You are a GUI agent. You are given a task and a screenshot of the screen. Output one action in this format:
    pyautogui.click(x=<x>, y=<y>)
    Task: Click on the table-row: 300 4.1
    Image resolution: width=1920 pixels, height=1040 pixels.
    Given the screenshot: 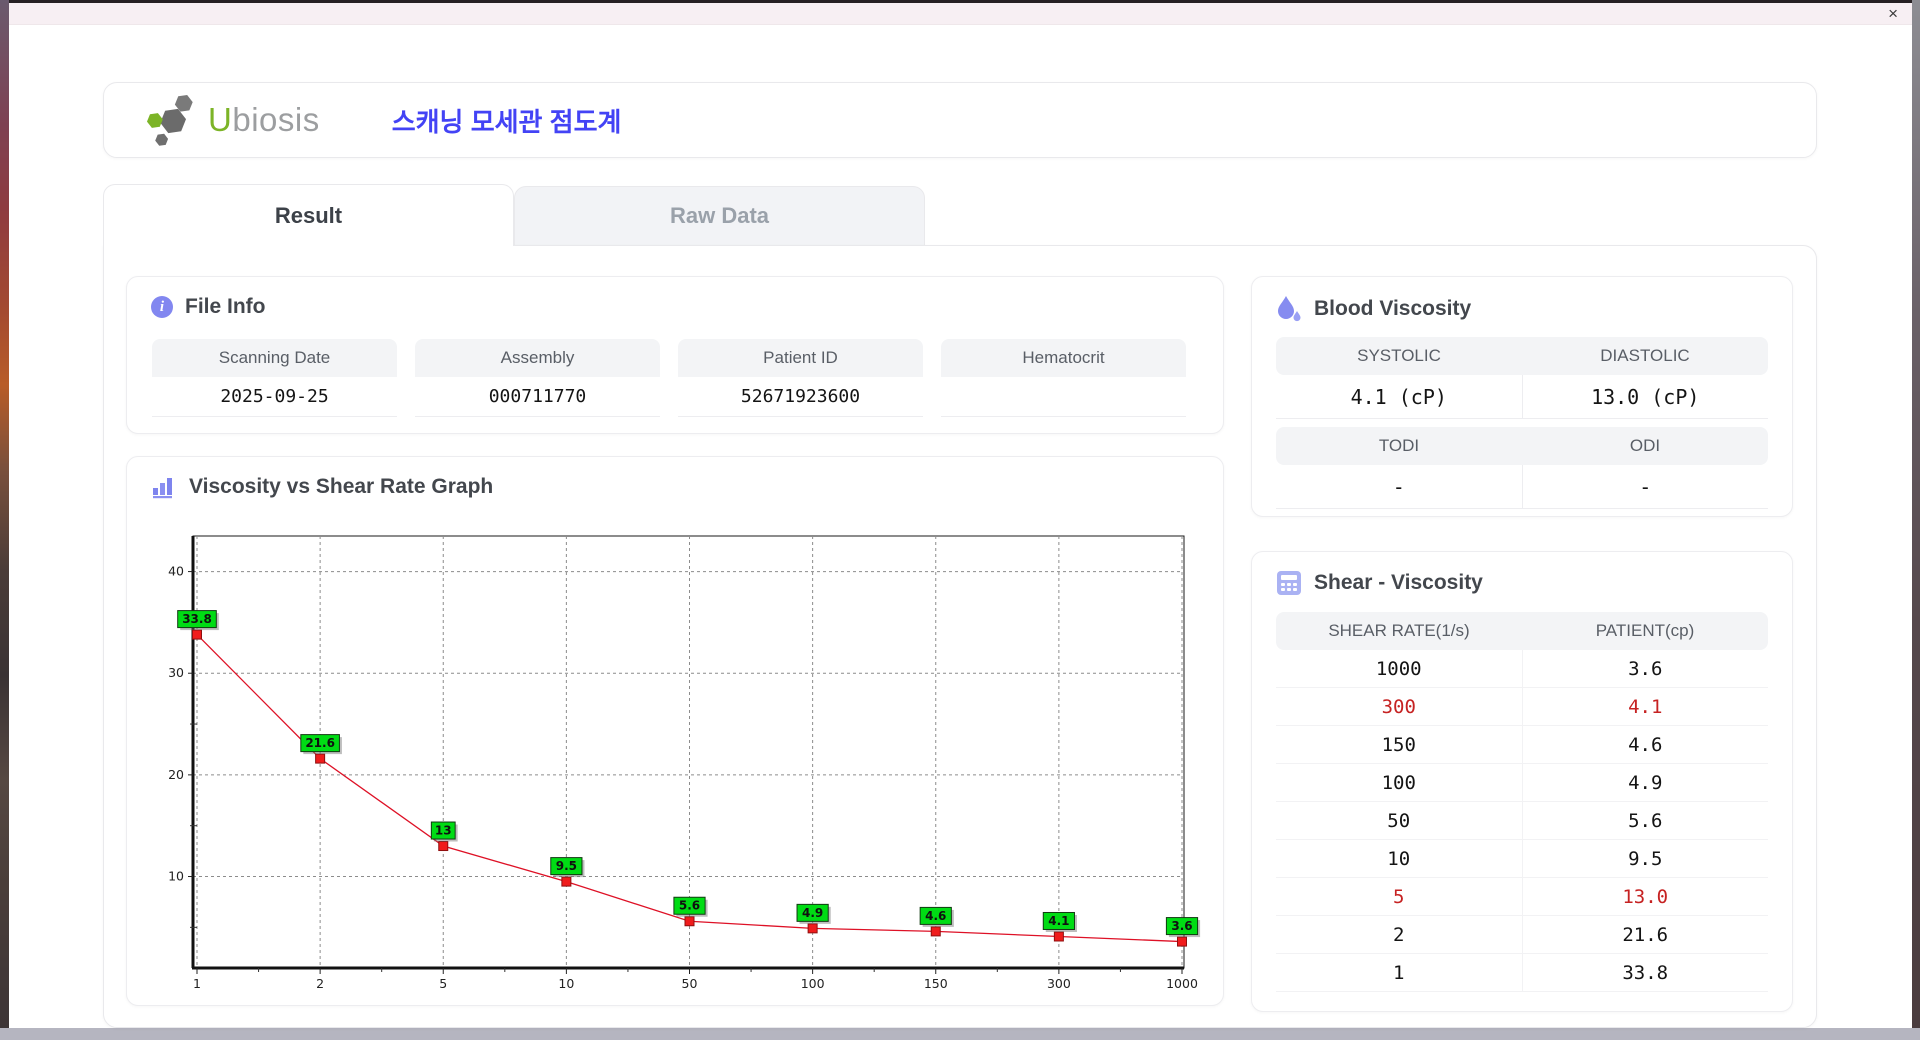 What is the action you would take?
    pyautogui.click(x=1522, y=707)
    